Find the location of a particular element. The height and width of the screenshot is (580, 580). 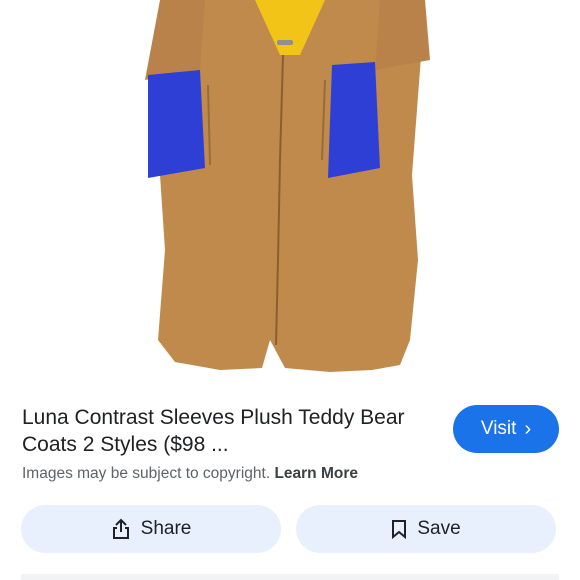

save-button: Save is located at coordinates (426, 529).